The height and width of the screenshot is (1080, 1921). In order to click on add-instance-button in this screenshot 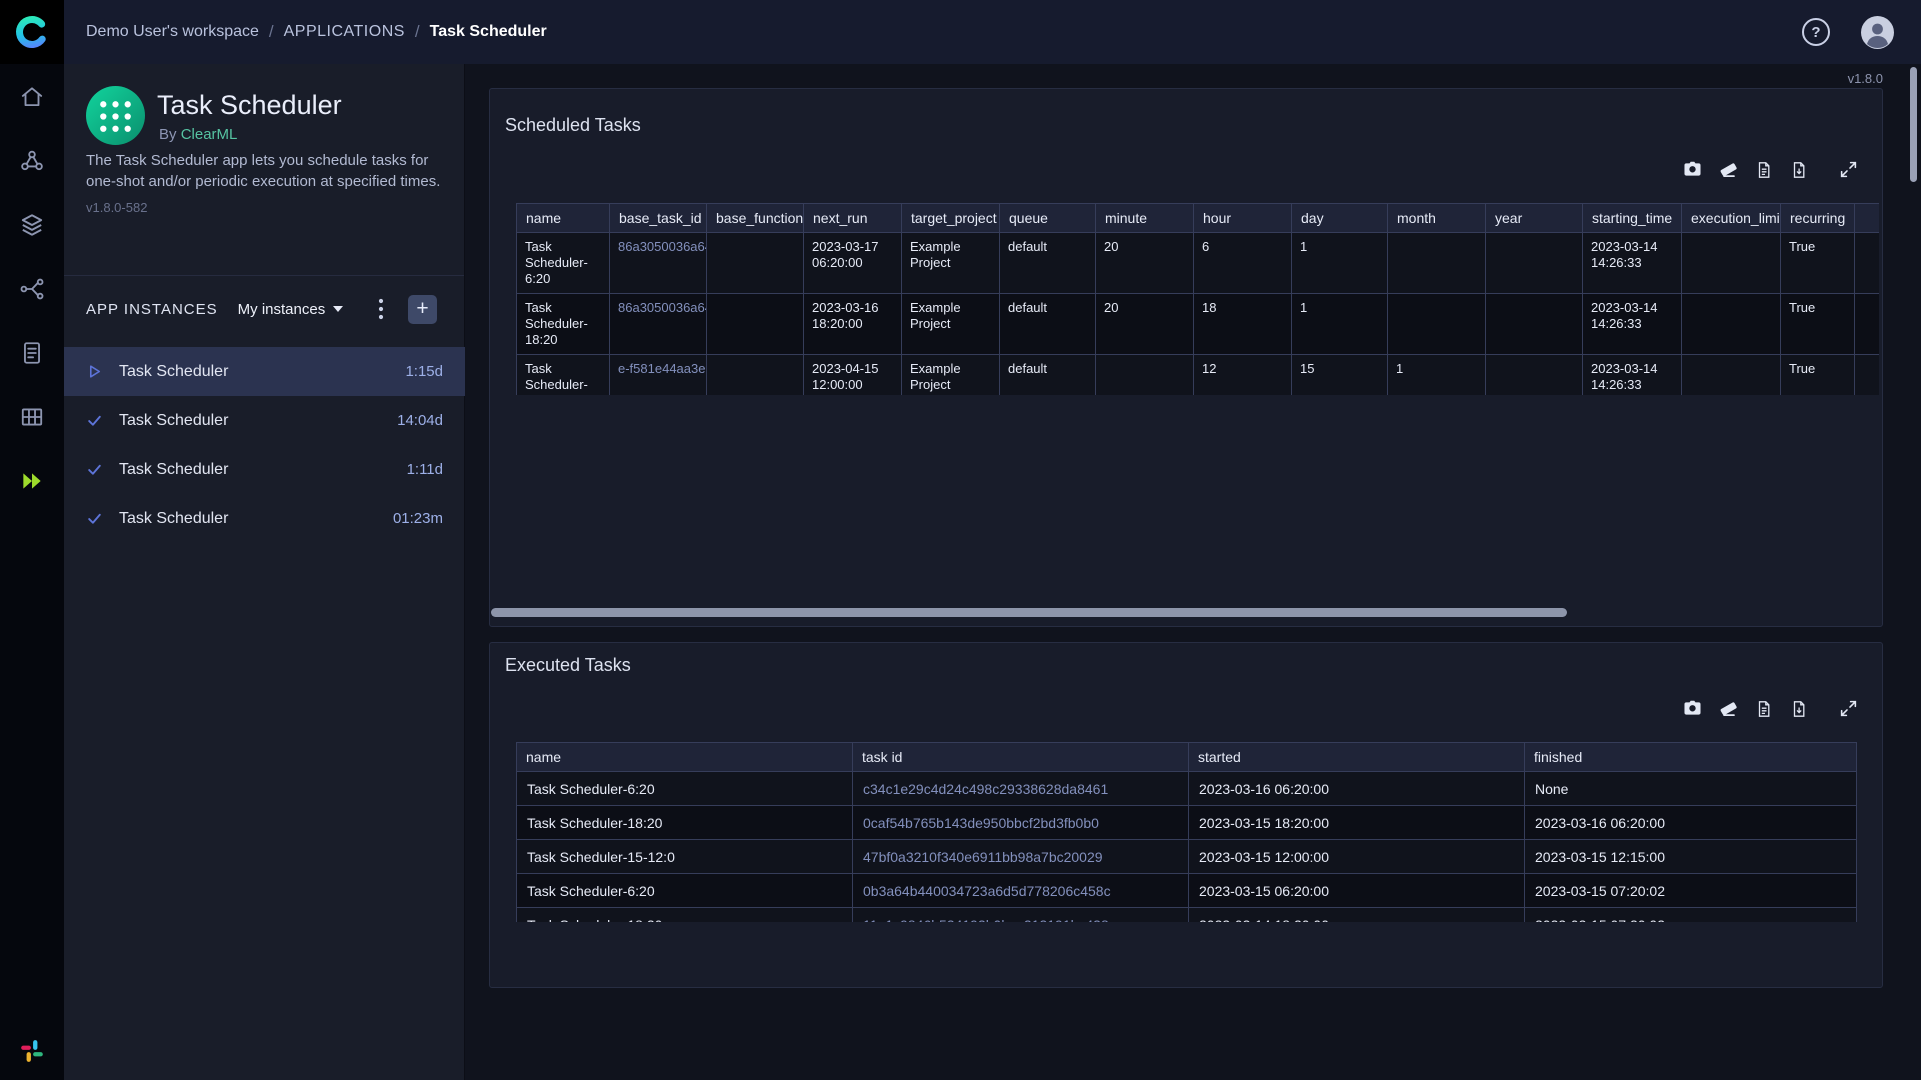, I will do `click(422, 309)`.